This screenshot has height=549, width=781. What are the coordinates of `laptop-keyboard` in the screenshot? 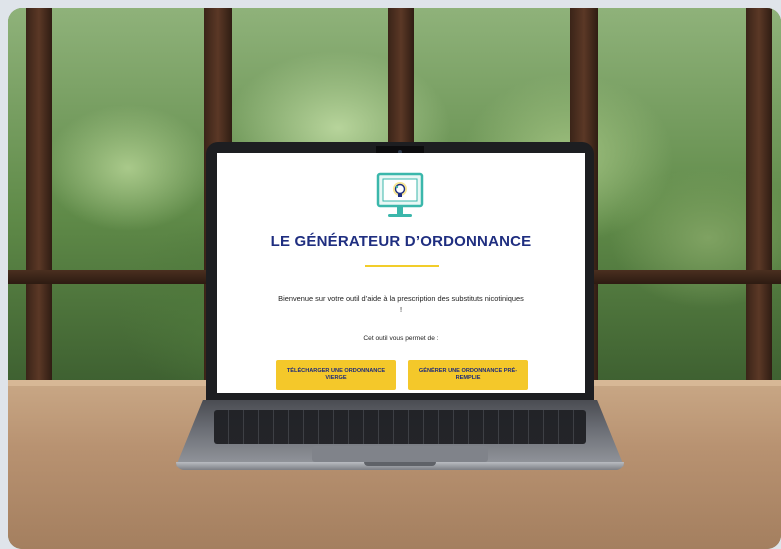 It's located at (400, 427).